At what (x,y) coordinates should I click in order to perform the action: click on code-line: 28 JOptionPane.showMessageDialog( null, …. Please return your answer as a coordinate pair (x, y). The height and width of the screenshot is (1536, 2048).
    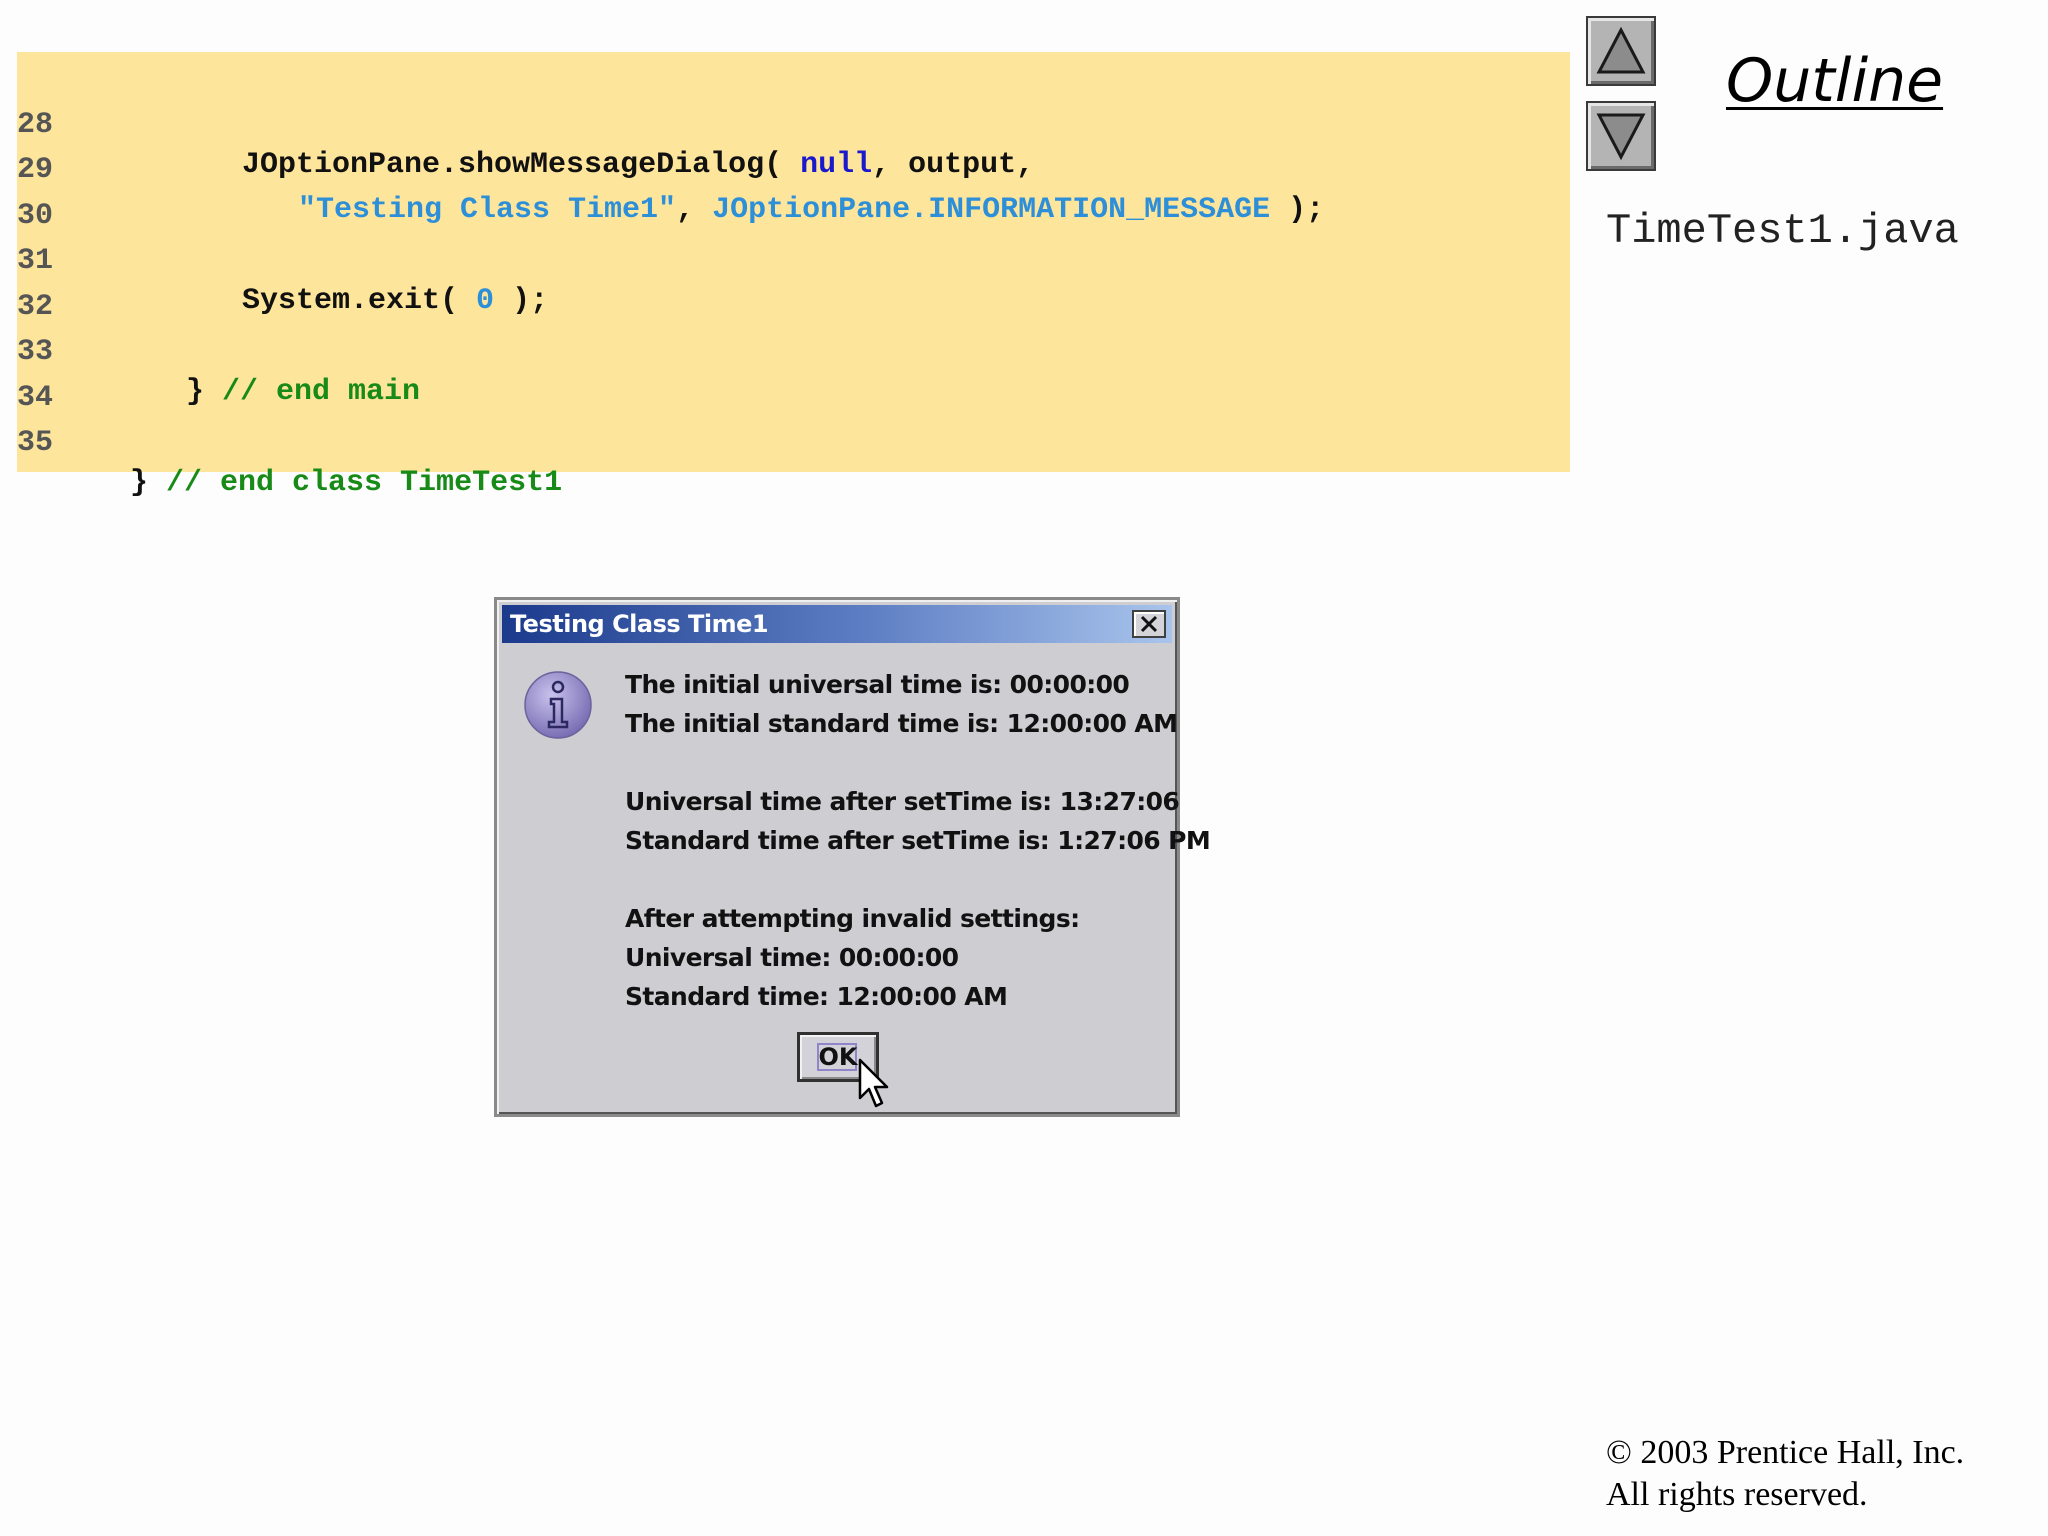
    Looking at the image, I should click on (525, 123).